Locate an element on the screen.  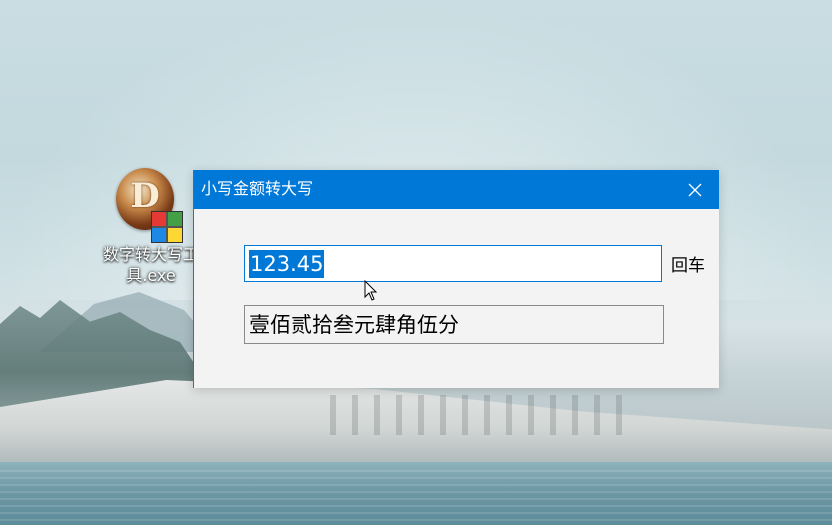
background-water-sheen is located at coordinates (416, 497).